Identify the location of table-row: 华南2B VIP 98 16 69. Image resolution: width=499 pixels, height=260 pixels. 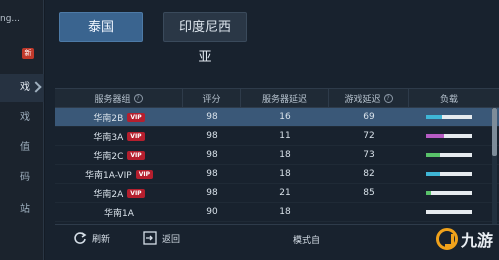
(277, 117).